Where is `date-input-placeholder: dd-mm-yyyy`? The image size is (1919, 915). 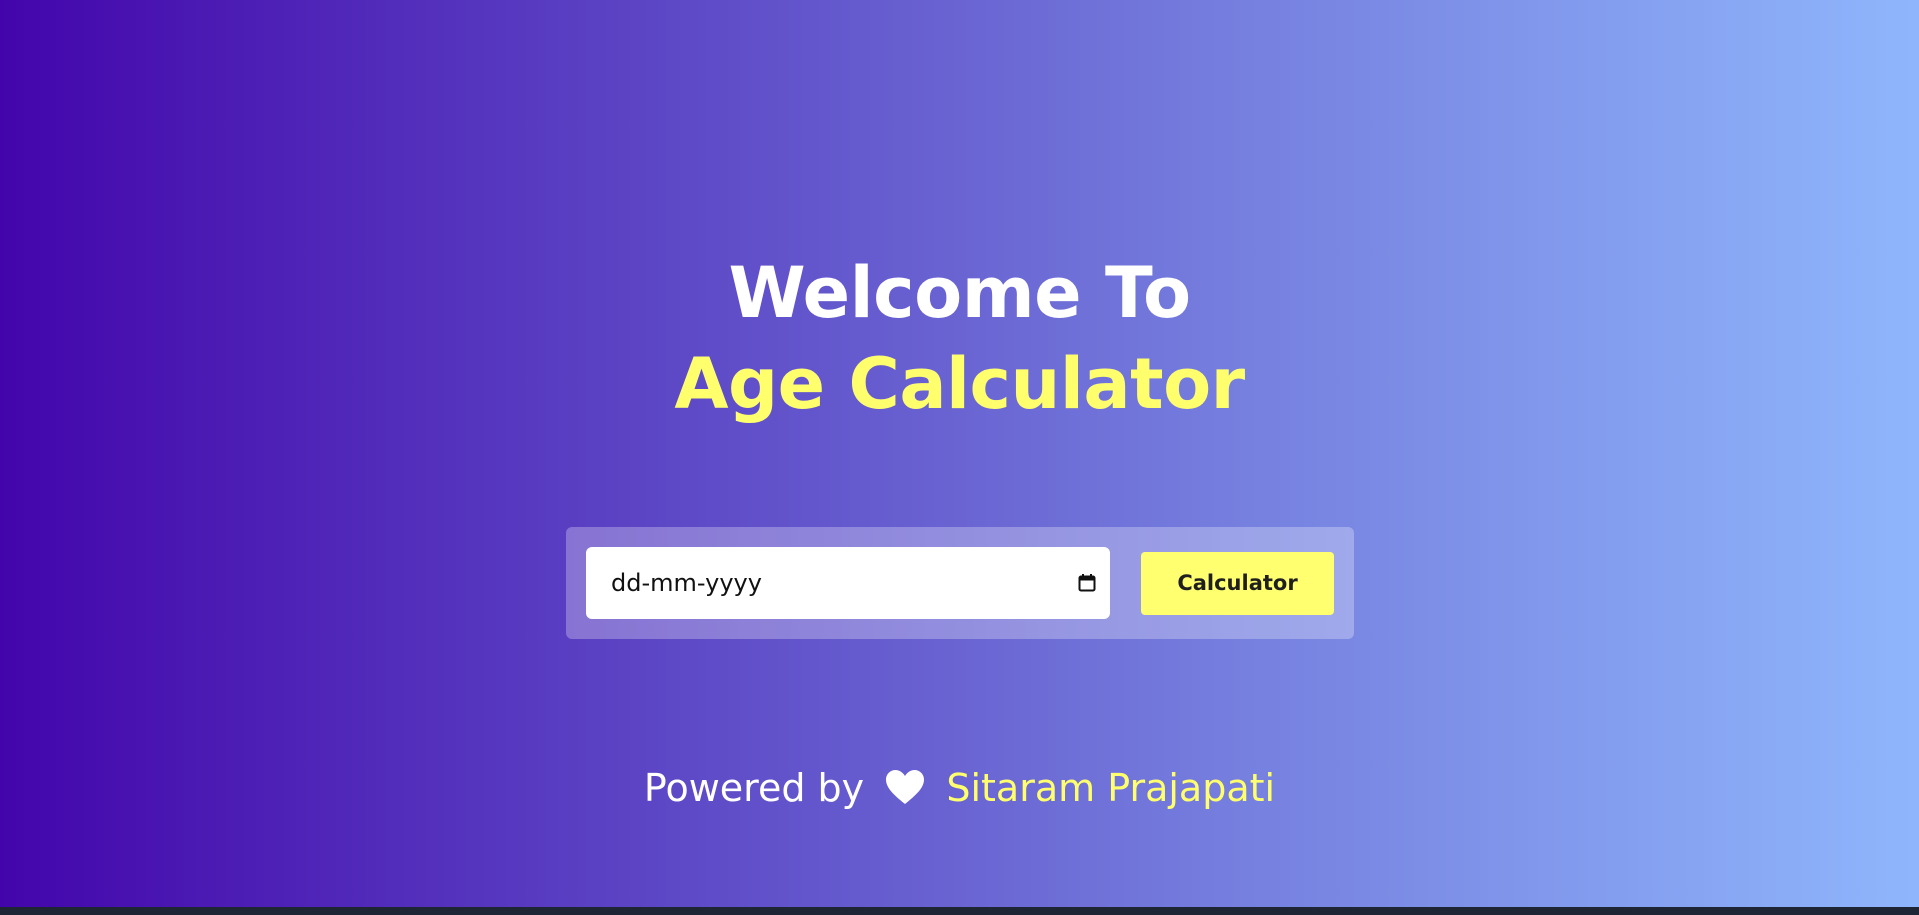 date-input-placeholder: dd-mm-yyyy is located at coordinates (686, 583).